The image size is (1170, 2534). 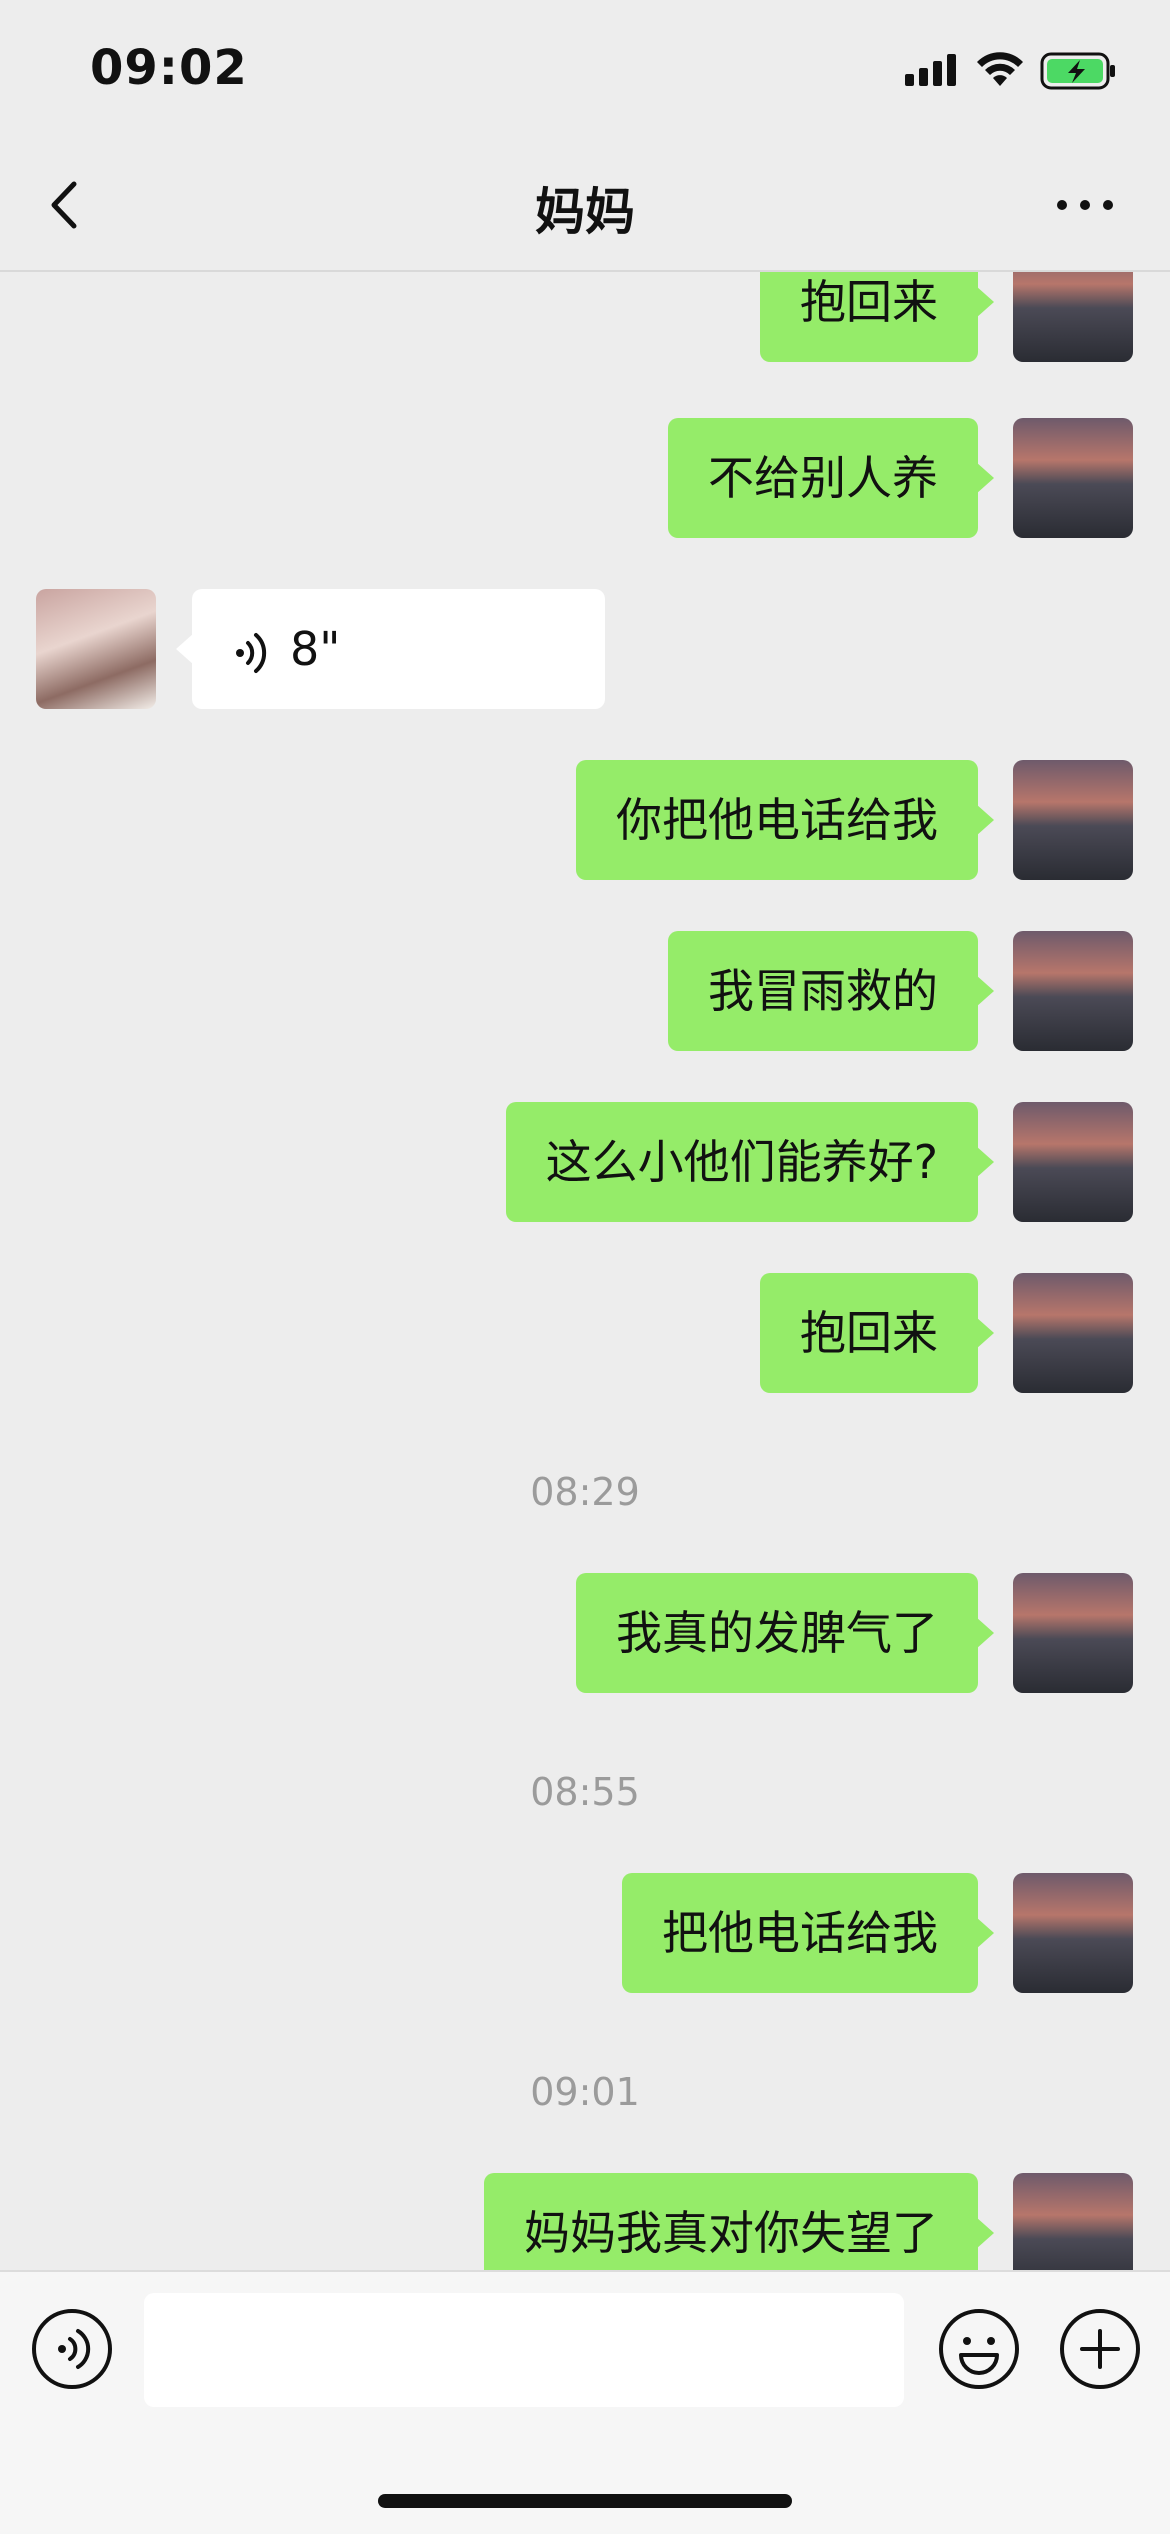 I want to click on voice-duration: 8", so click(x=315, y=649).